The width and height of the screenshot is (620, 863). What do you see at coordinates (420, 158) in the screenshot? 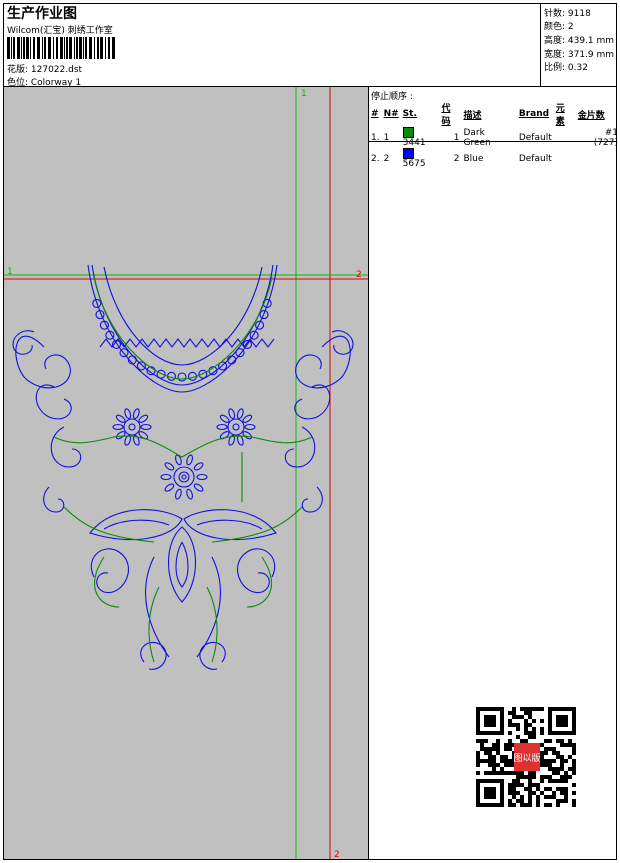
I see `row-st-cell: 5675` at bounding box center [420, 158].